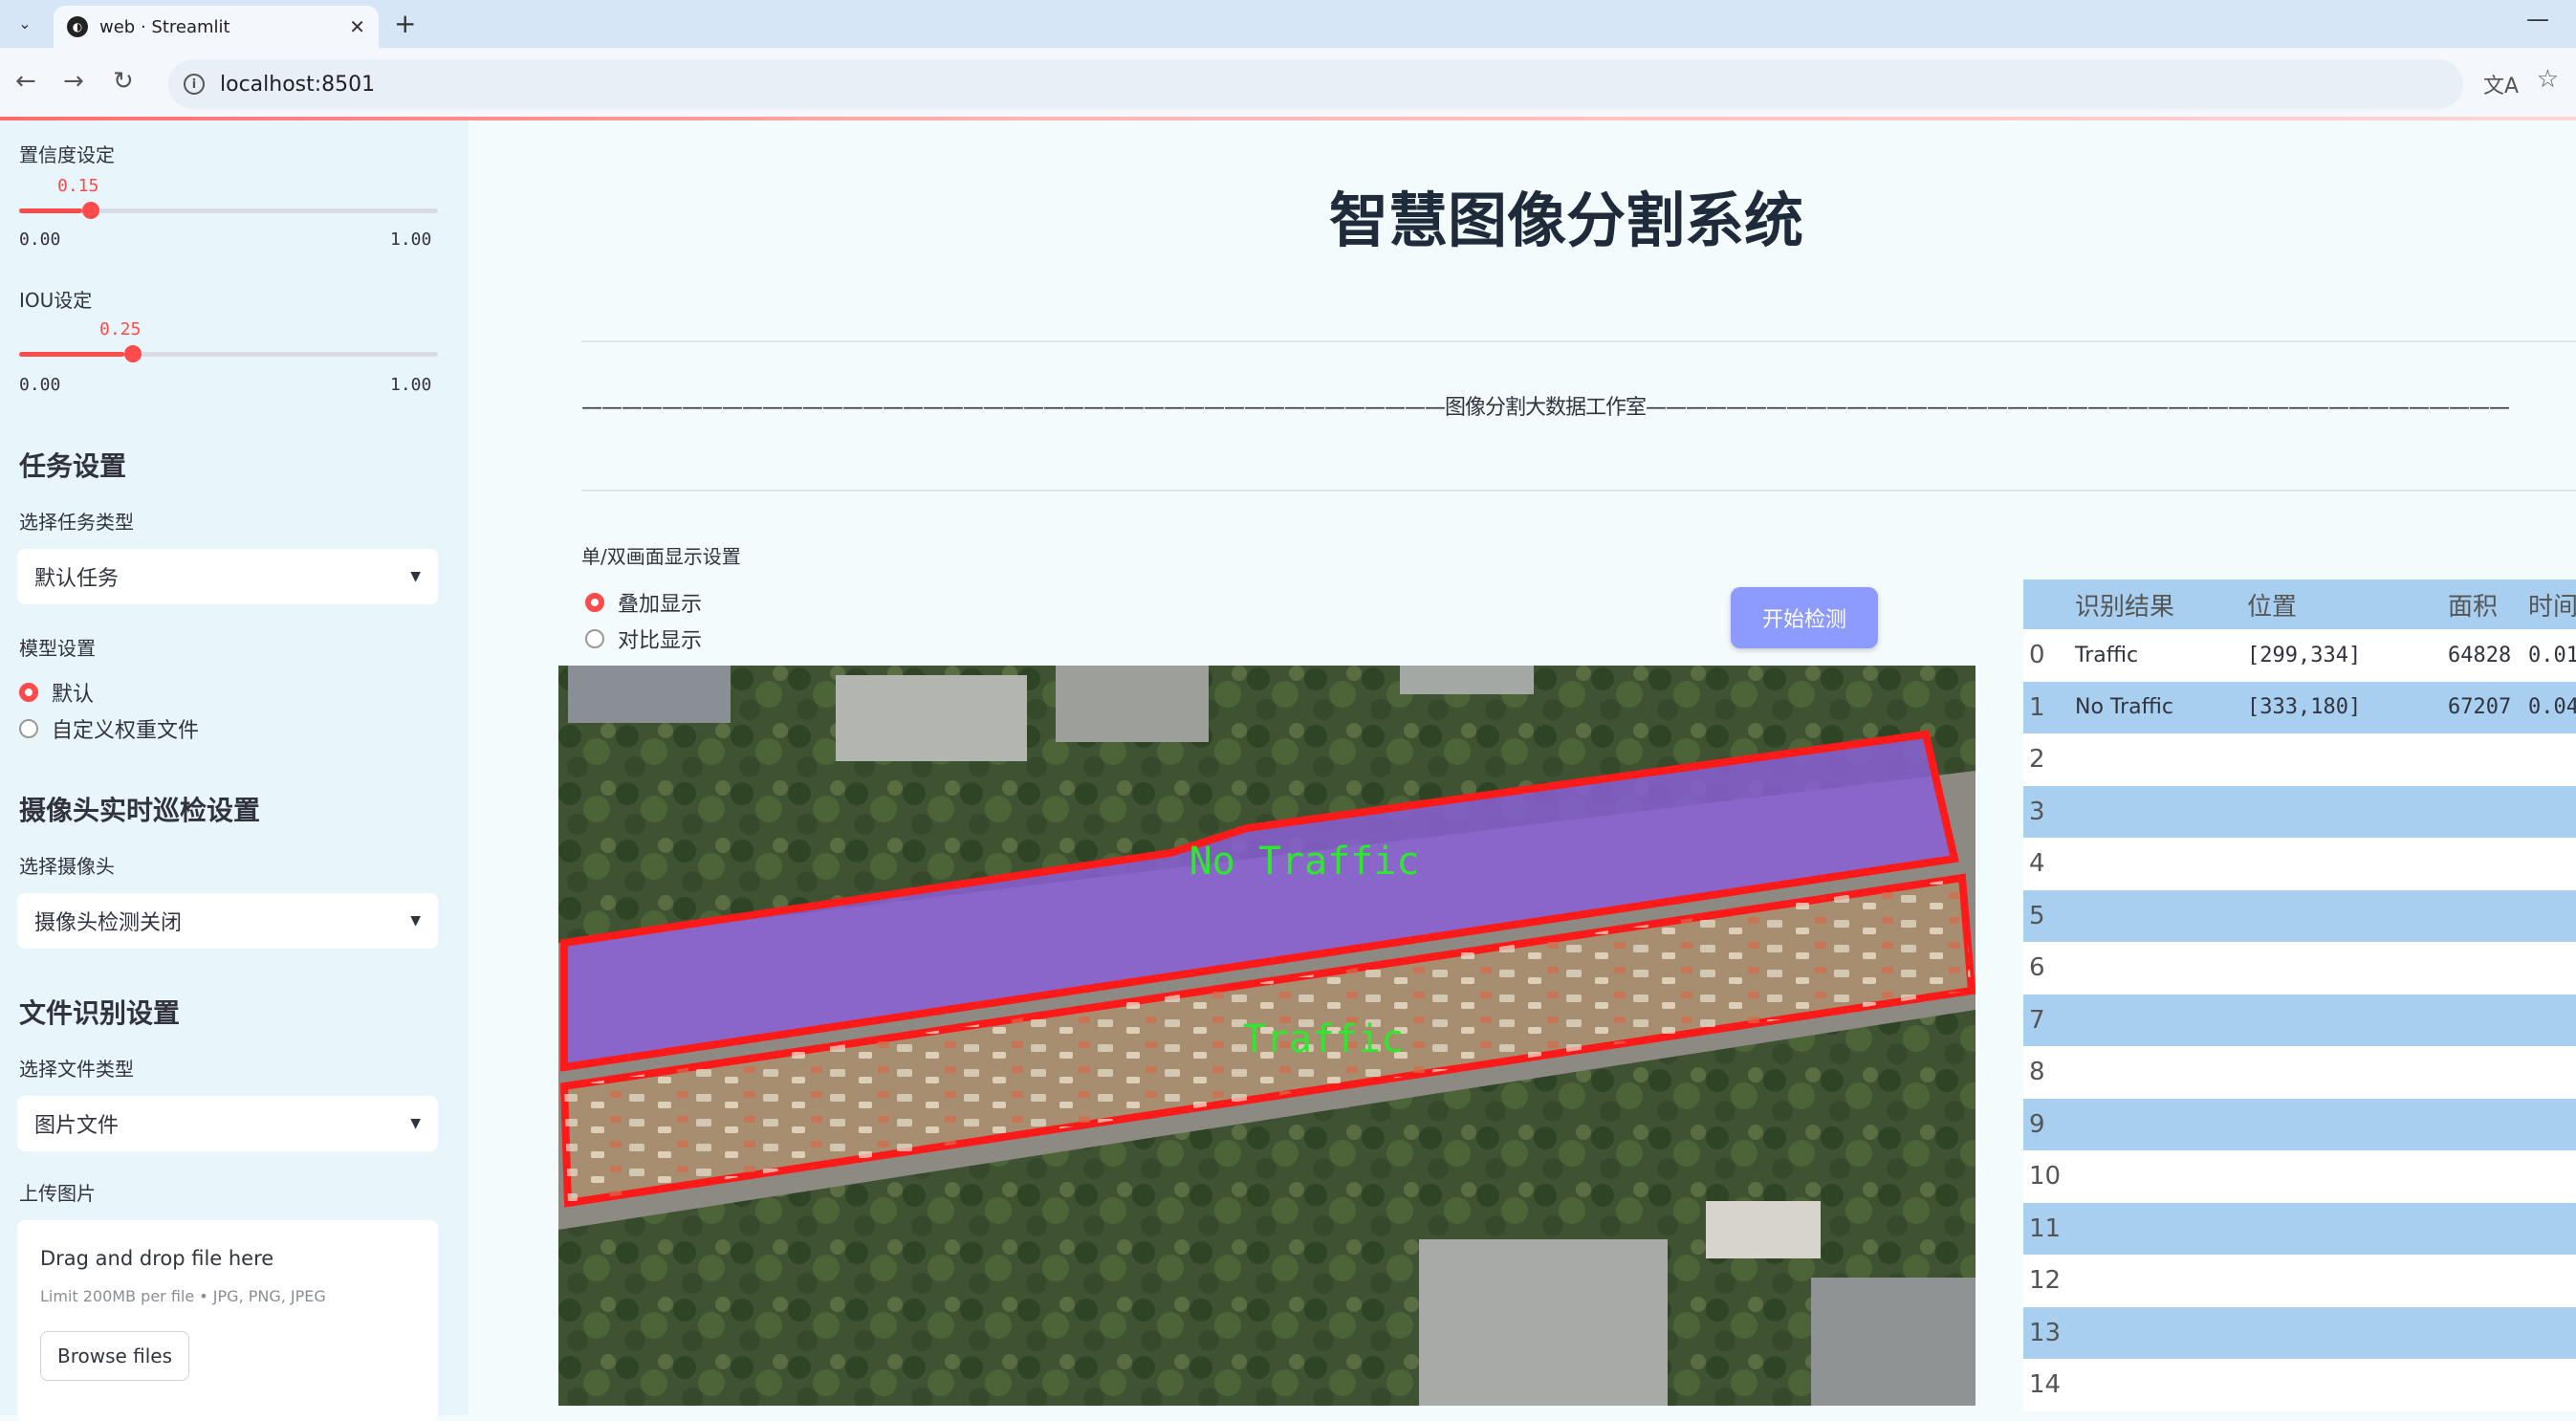 This screenshot has width=2576, height=1421. Describe the element at coordinates (2299, 1228) in the screenshot. I see `table-row: 11` at that location.